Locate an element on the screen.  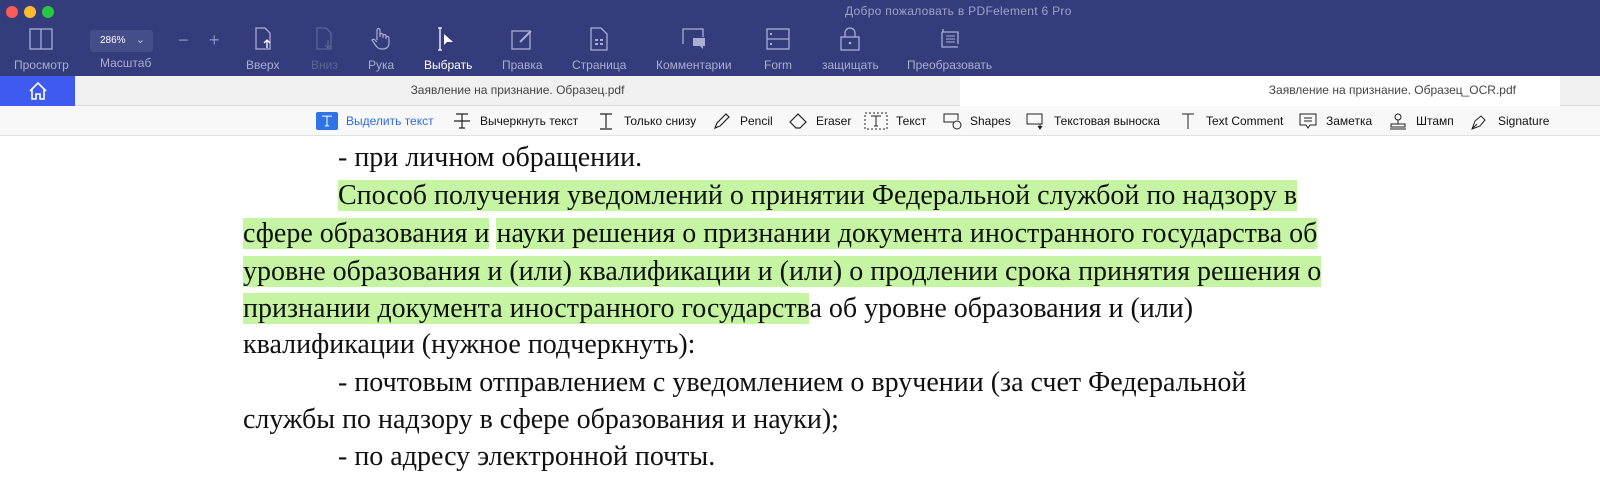
text-line: квалификации (нужное подчеркнуть): is located at coordinates (469, 344).